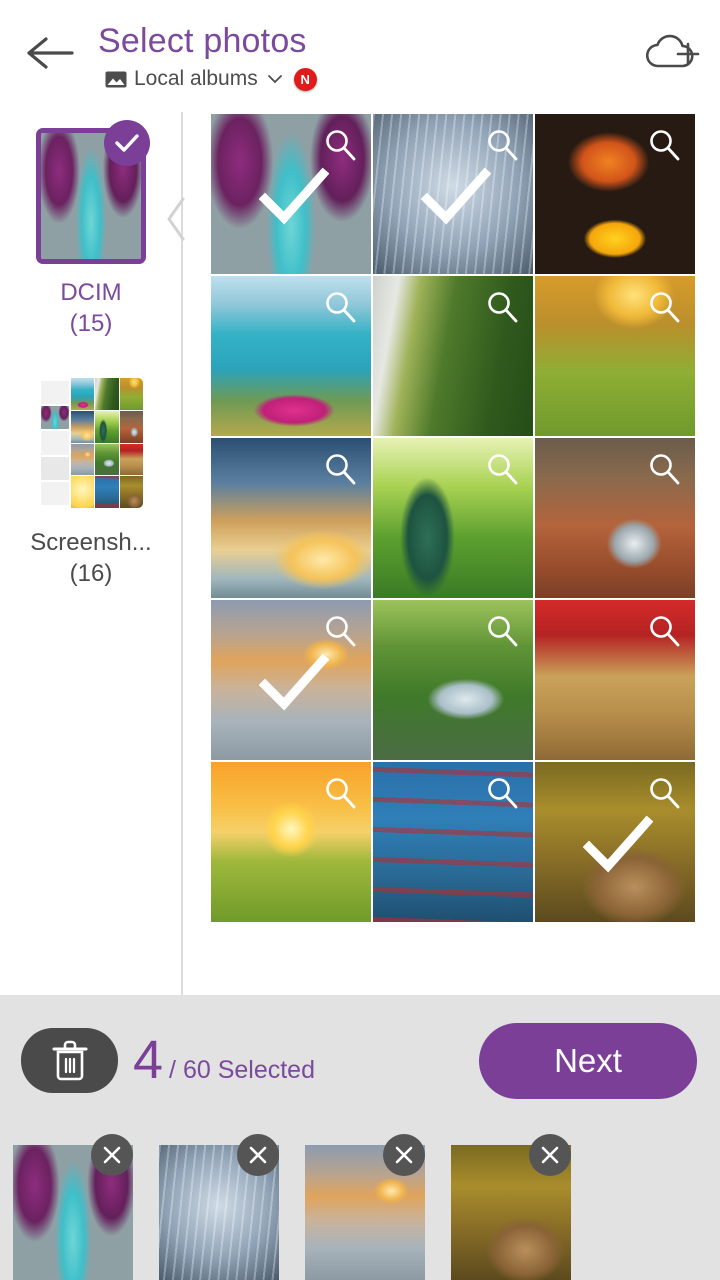 The image size is (720, 1280). I want to click on next-button-label: Next, so click(588, 1060).